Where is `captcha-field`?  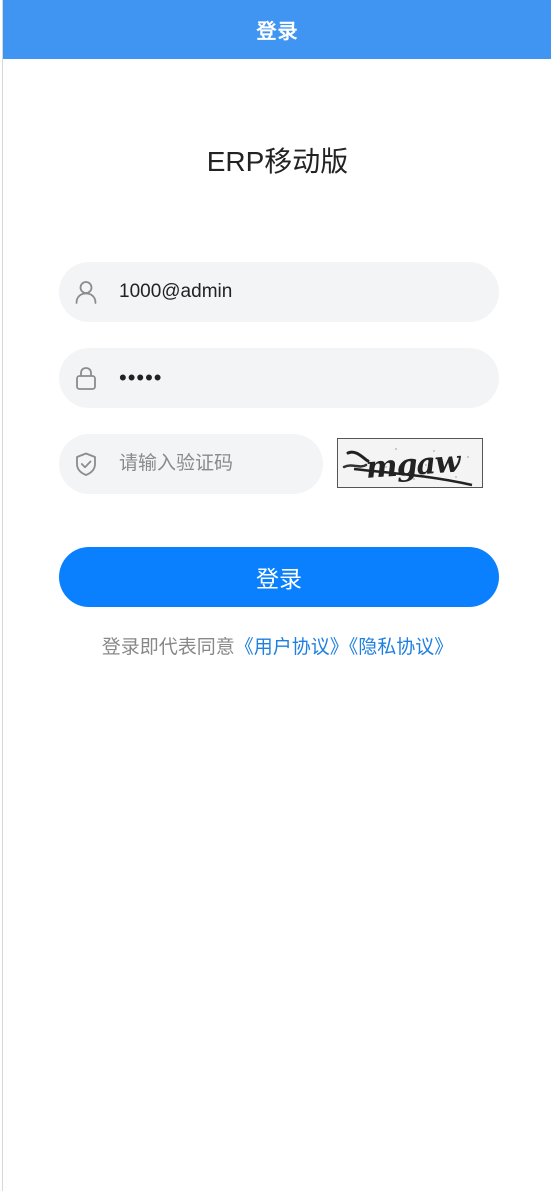 captcha-field is located at coordinates (191, 464).